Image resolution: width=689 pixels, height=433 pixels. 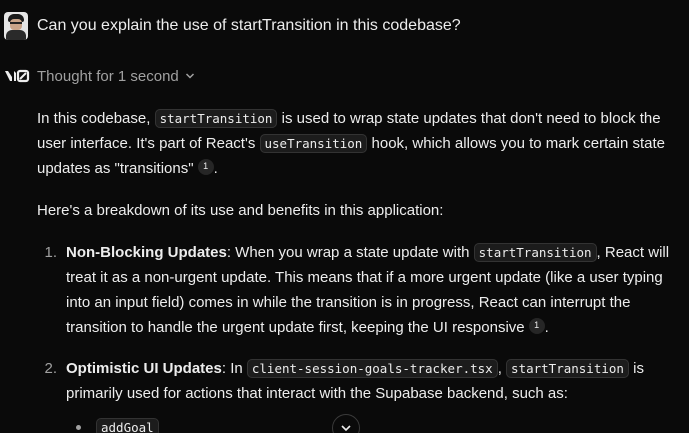 What do you see at coordinates (127, 425) in the screenshot?
I see `inline-code: addGoal` at bounding box center [127, 425].